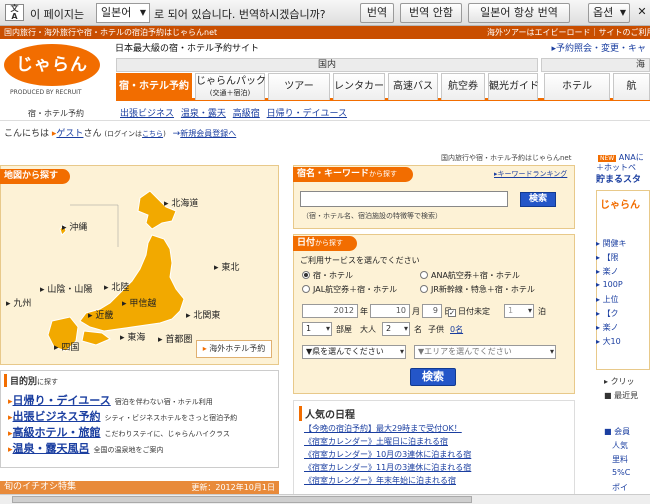 The height and width of the screenshot is (504, 650). I want to click on promo-link: ▸ 【限, so click(607, 257).